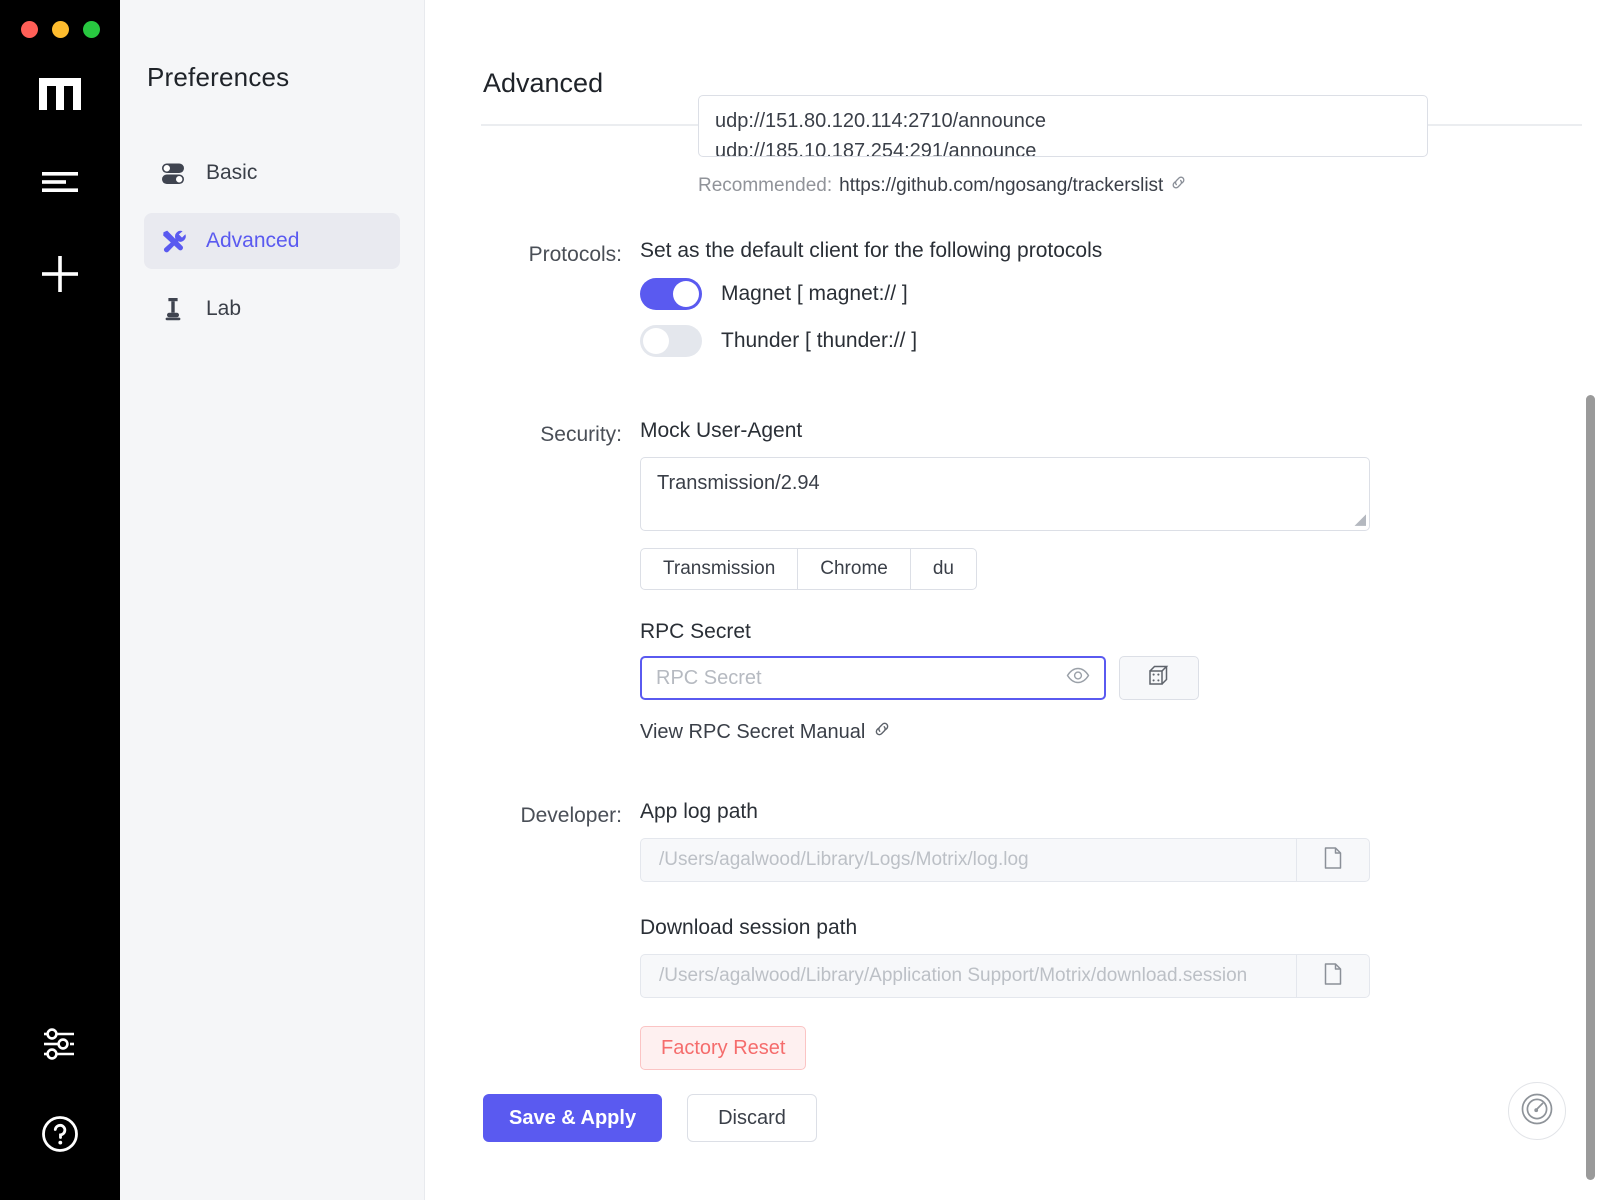 The height and width of the screenshot is (1200, 1600). I want to click on task-list-icon, so click(60, 182).